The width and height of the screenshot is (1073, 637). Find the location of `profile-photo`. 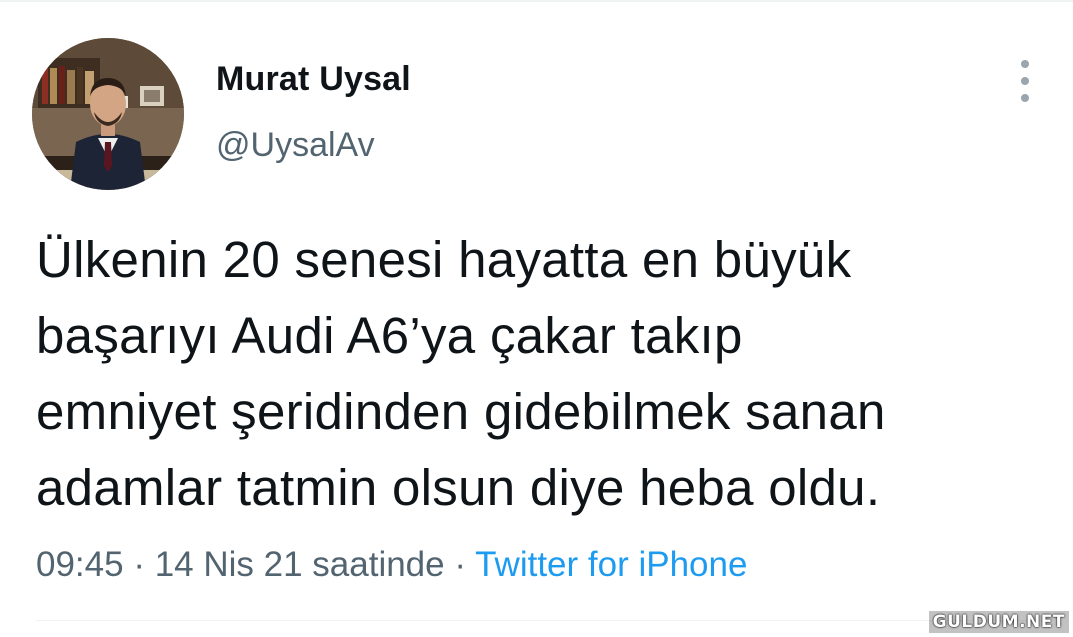

profile-photo is located at coordinates (108, 114).